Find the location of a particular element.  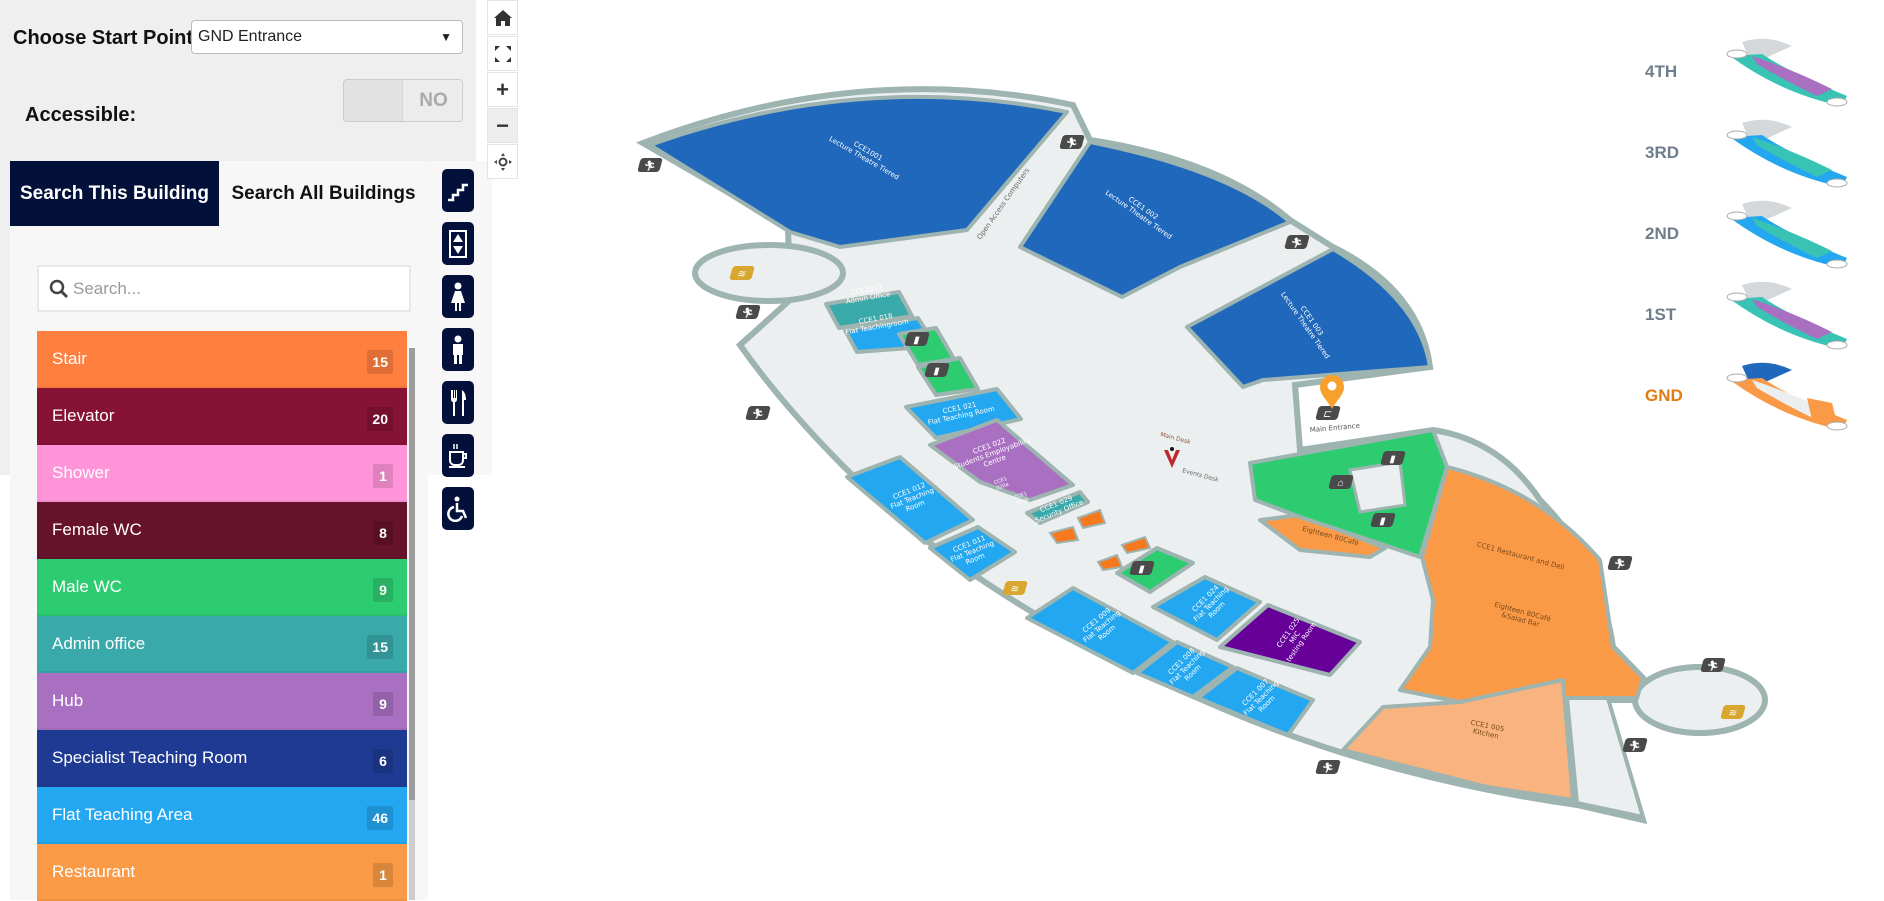

floor-thumbnail-1st is located at coordinates (1787, 317).